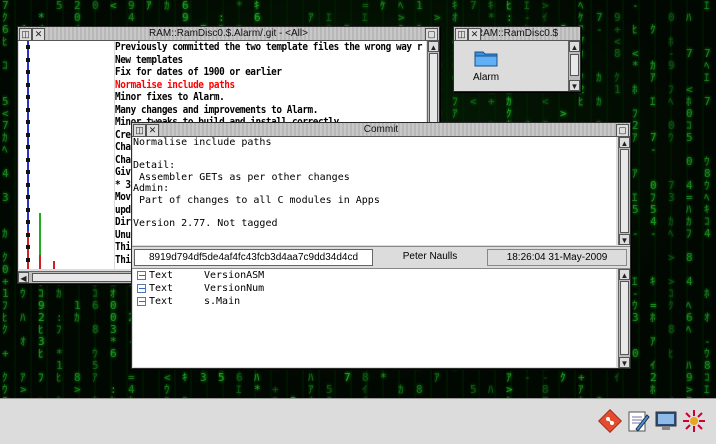  I want to click on commit-title: Commit, so click(381, 129).